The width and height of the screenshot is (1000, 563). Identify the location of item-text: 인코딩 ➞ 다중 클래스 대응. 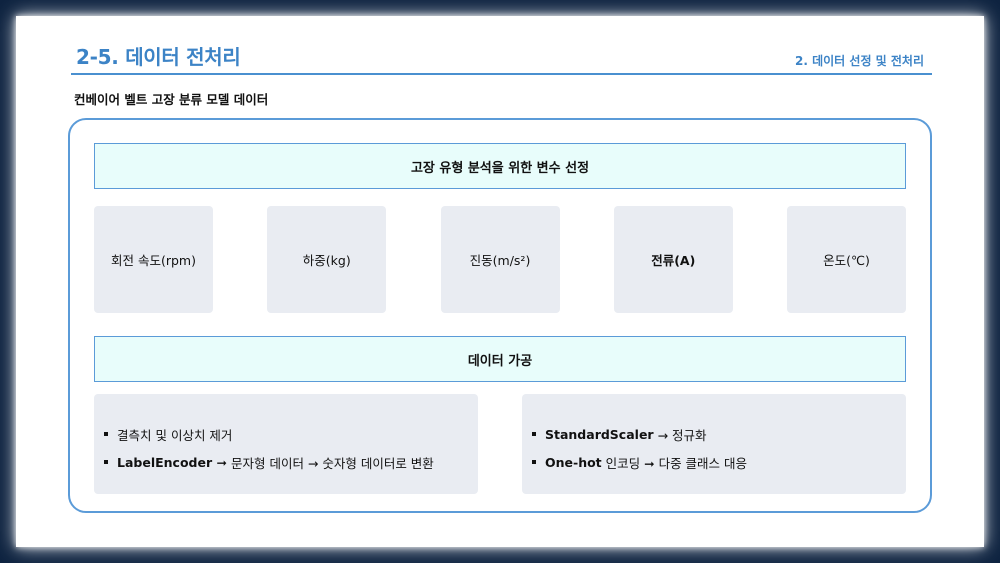
(676, 463).